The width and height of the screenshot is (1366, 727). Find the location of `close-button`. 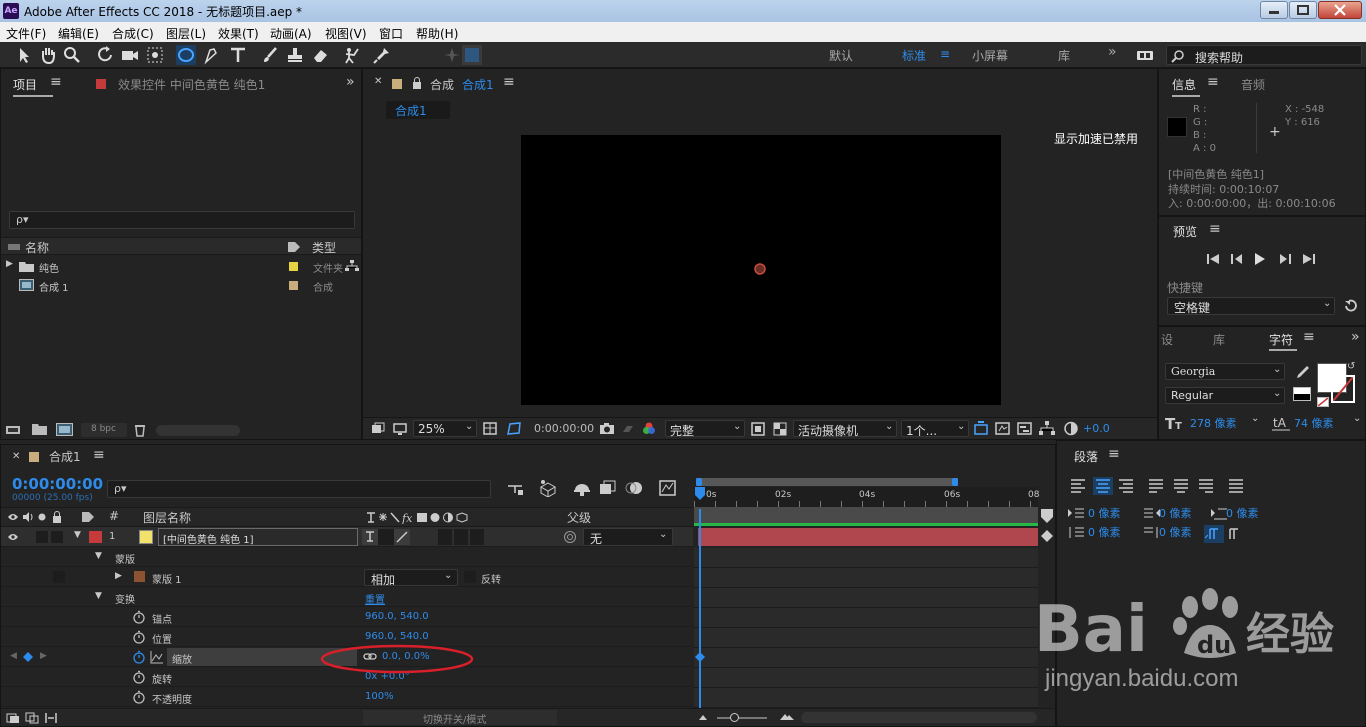

close-button is located at coordinates (1340, 10).